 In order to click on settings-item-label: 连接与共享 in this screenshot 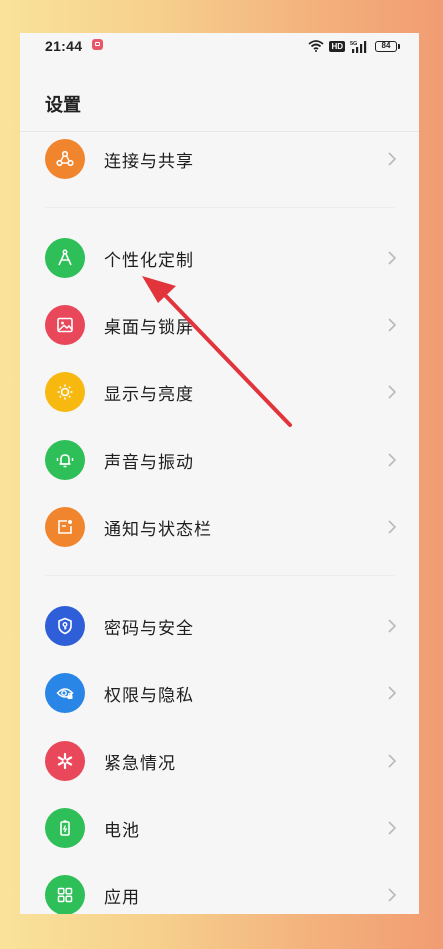, I will do `click(149, 161)`.